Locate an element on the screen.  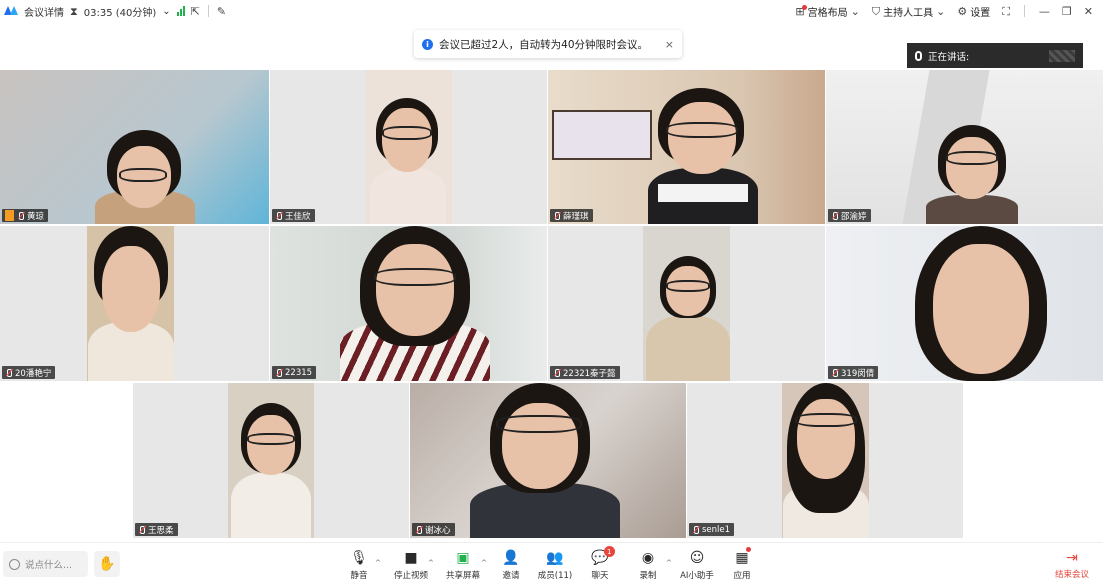
participant-name: 22315 is located at coordinates (299, 372).